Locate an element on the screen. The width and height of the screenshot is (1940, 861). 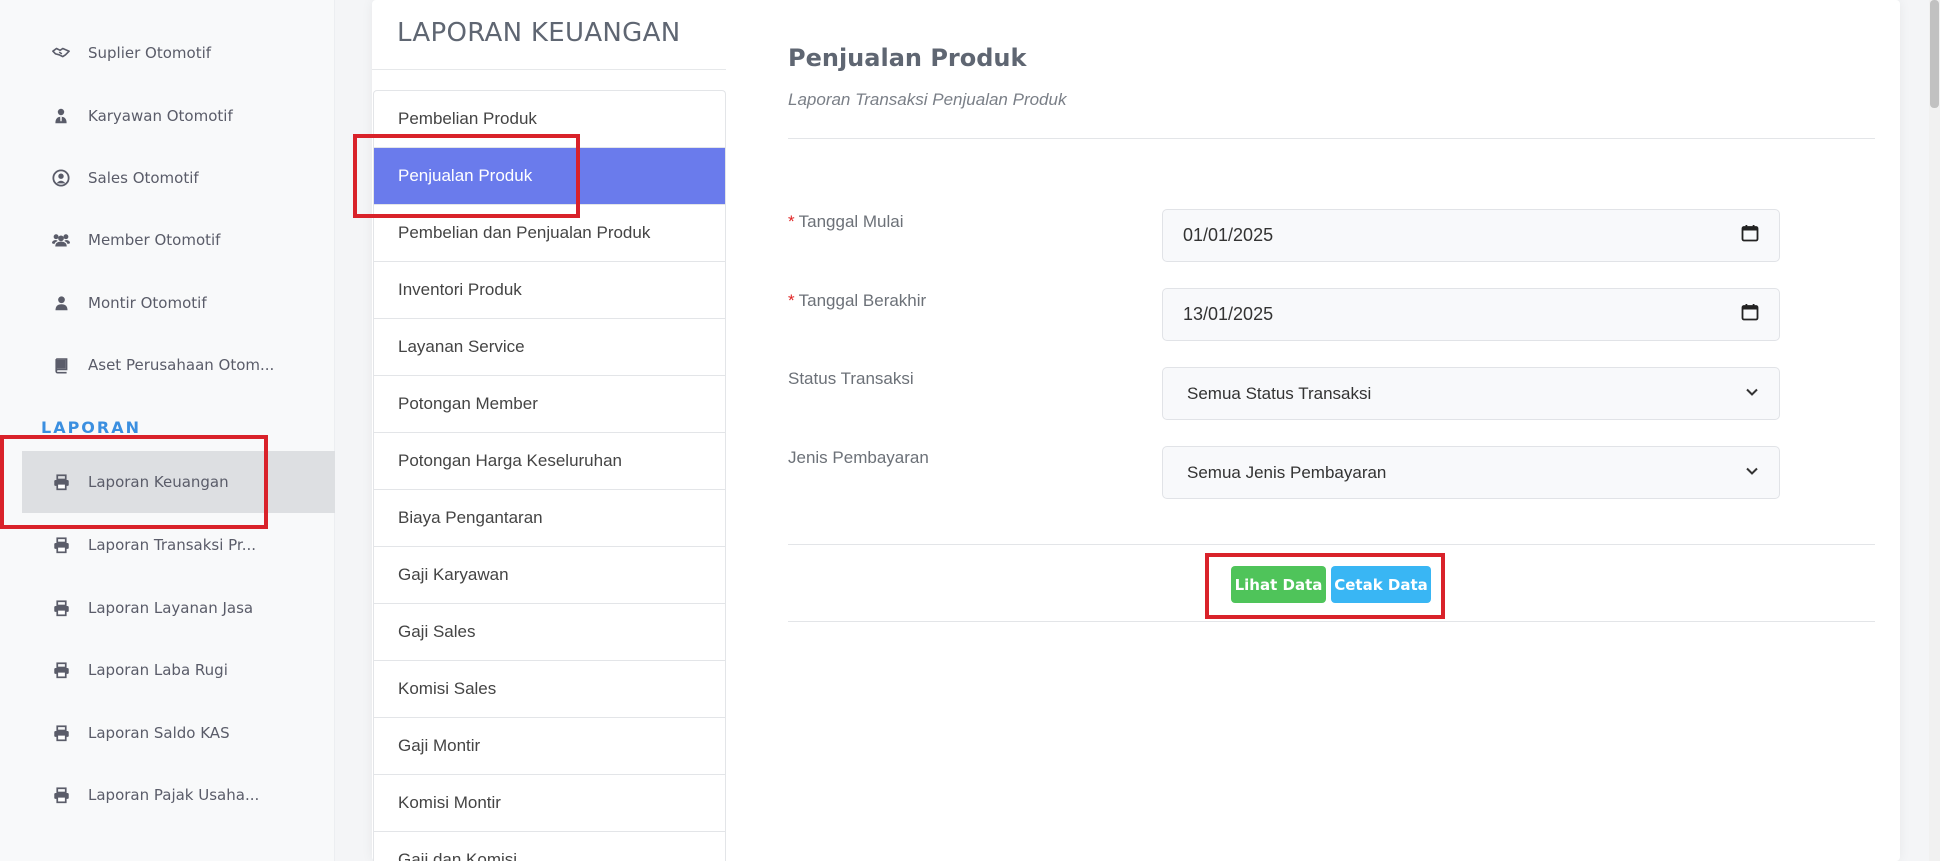
user-circle-icon is located at coordinates (61, 178).